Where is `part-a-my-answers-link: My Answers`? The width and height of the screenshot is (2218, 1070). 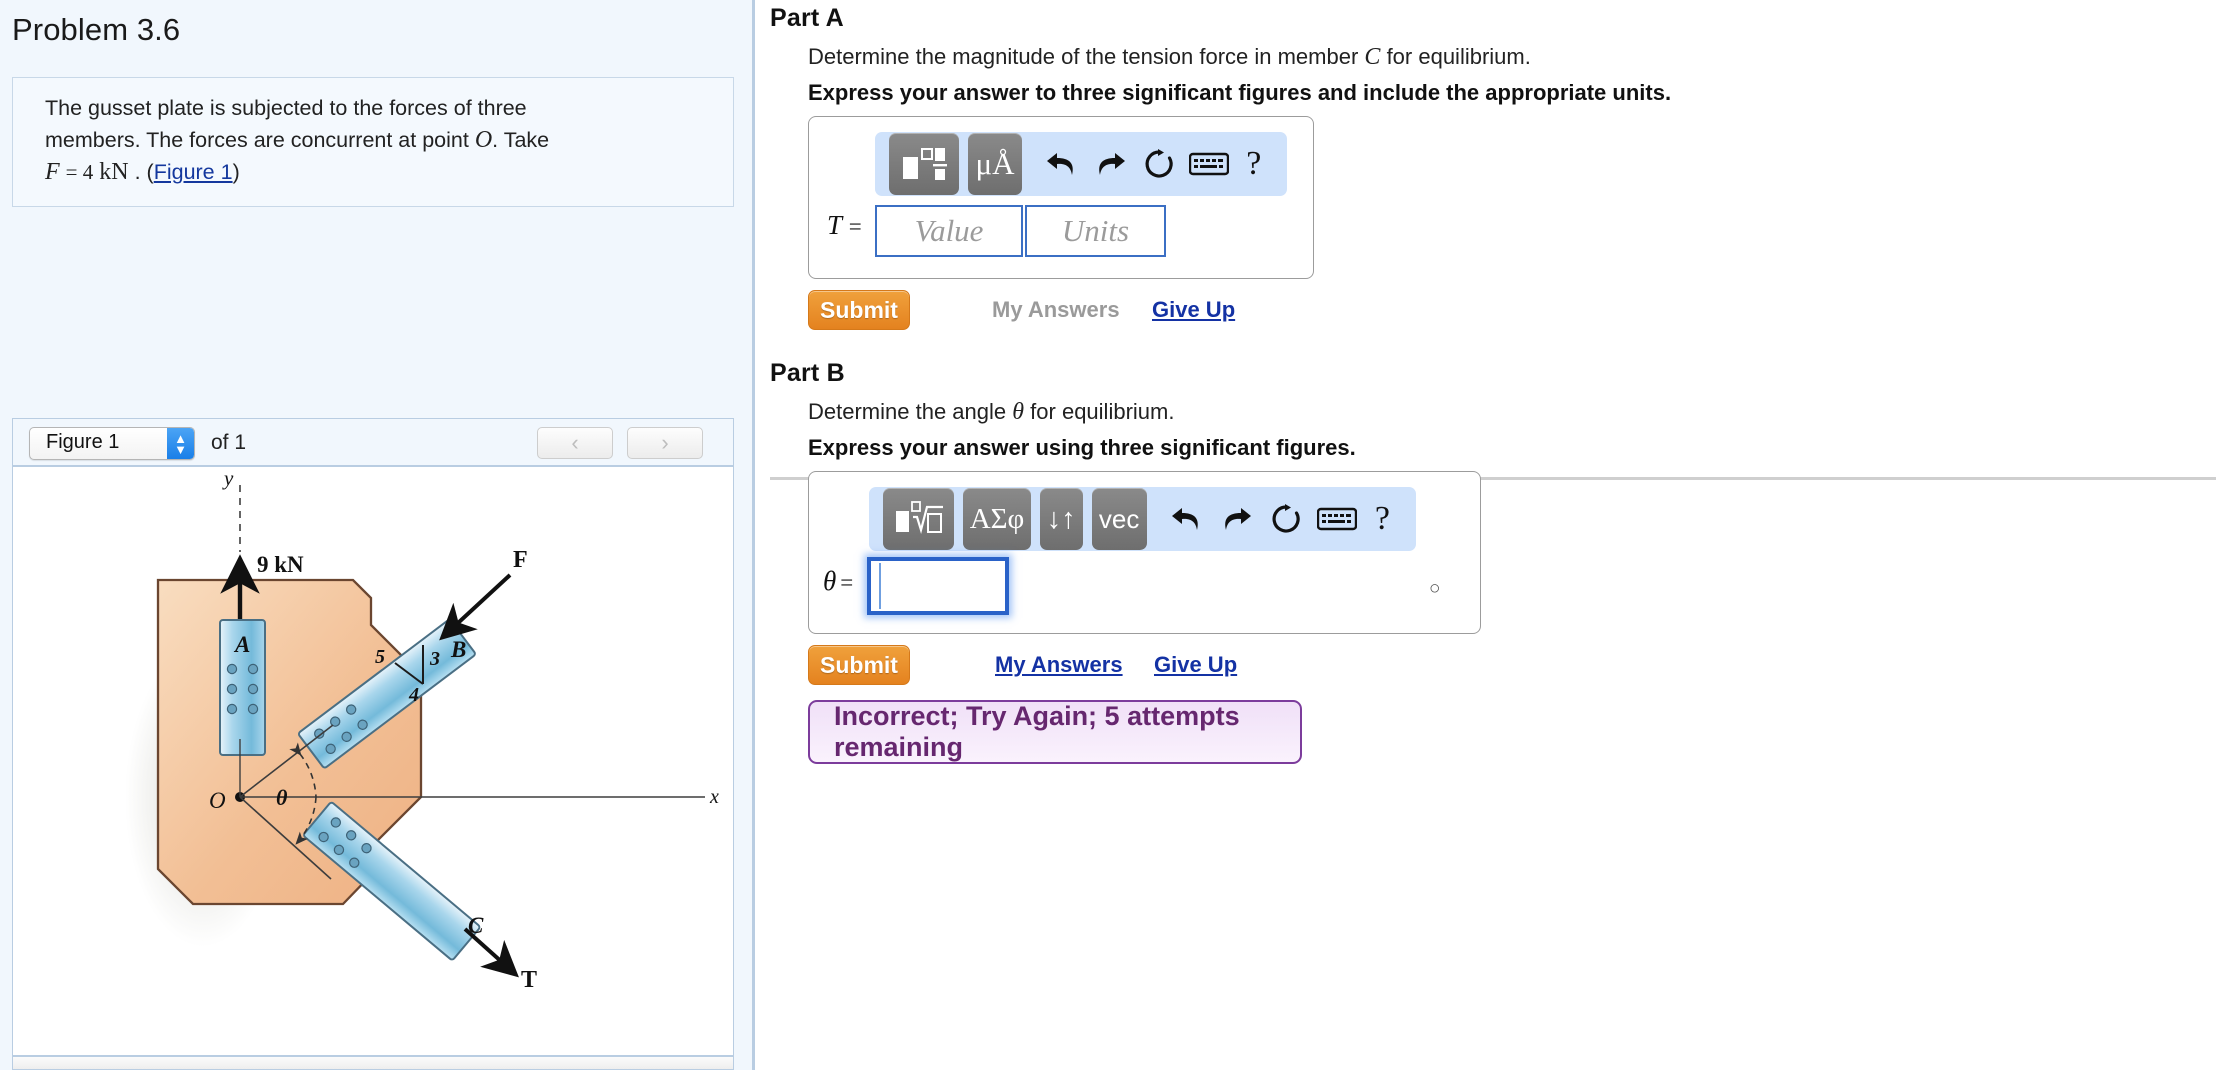
part-a-my-answers-link: My Answers is located at coordinates (1056, 310).